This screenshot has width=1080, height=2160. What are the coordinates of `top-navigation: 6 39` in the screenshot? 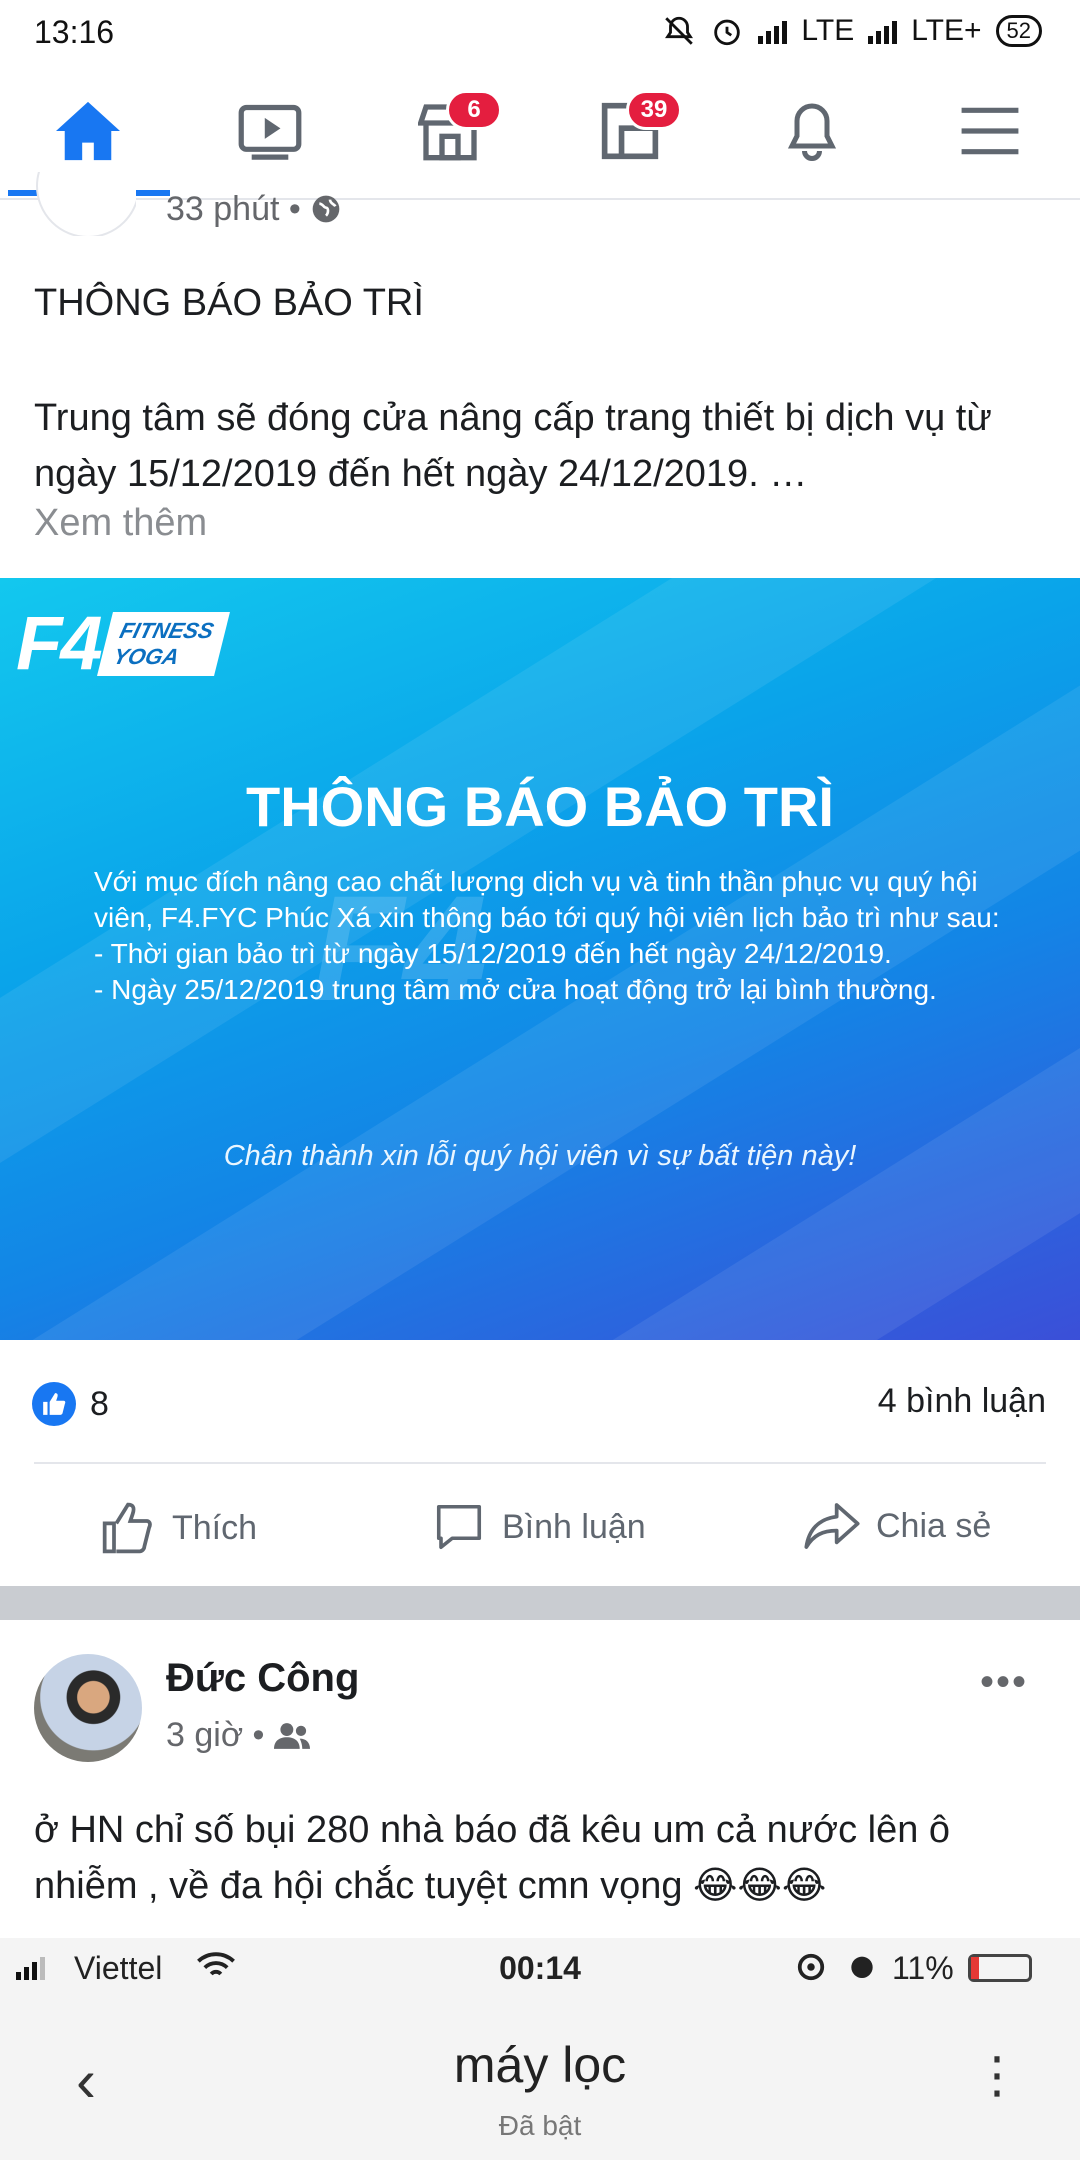 It's located at (540, 133).